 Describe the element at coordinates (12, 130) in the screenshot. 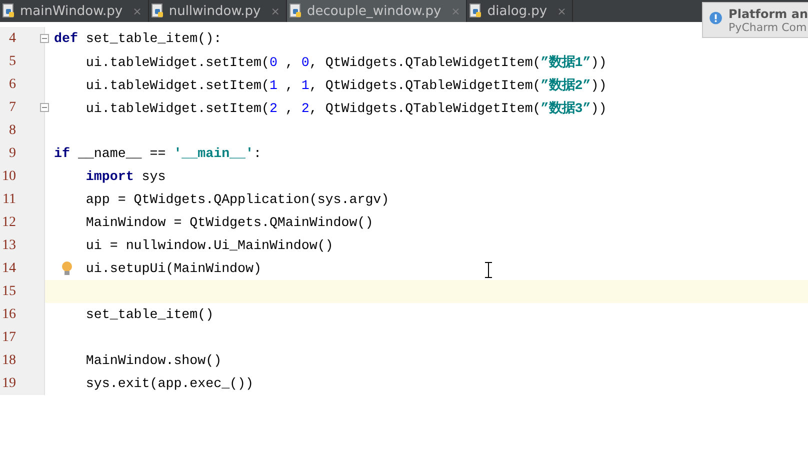

I see `line-number: 8` at that location.